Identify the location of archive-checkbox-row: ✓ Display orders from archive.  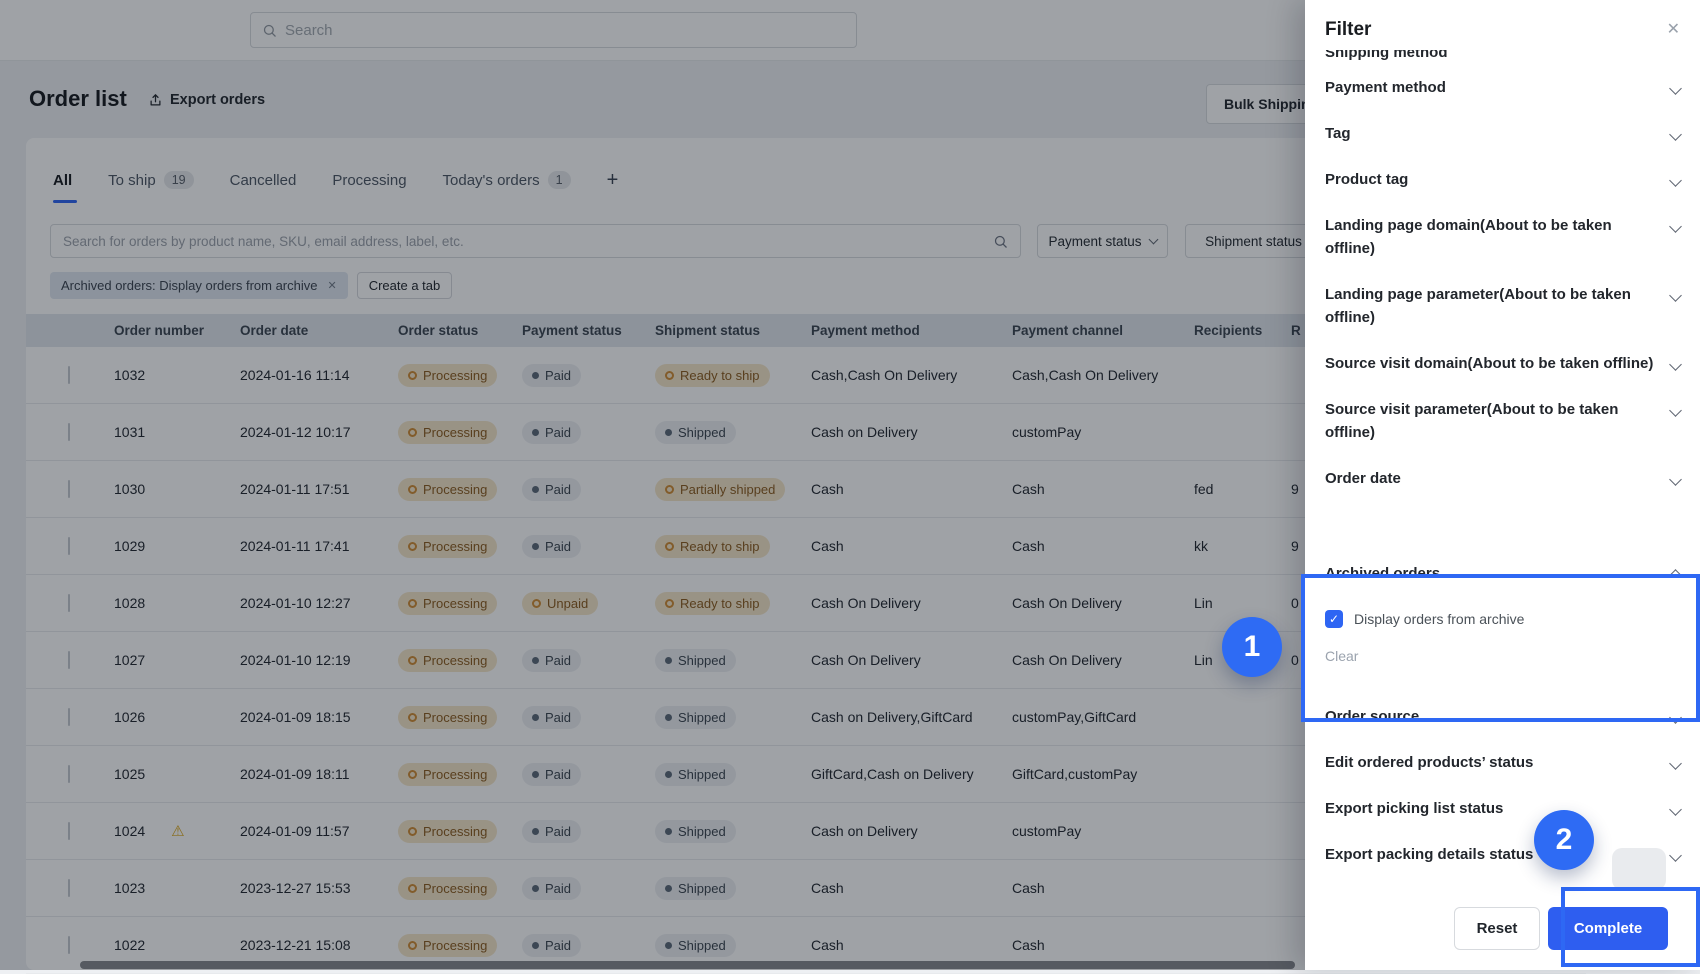
(1502, 619).